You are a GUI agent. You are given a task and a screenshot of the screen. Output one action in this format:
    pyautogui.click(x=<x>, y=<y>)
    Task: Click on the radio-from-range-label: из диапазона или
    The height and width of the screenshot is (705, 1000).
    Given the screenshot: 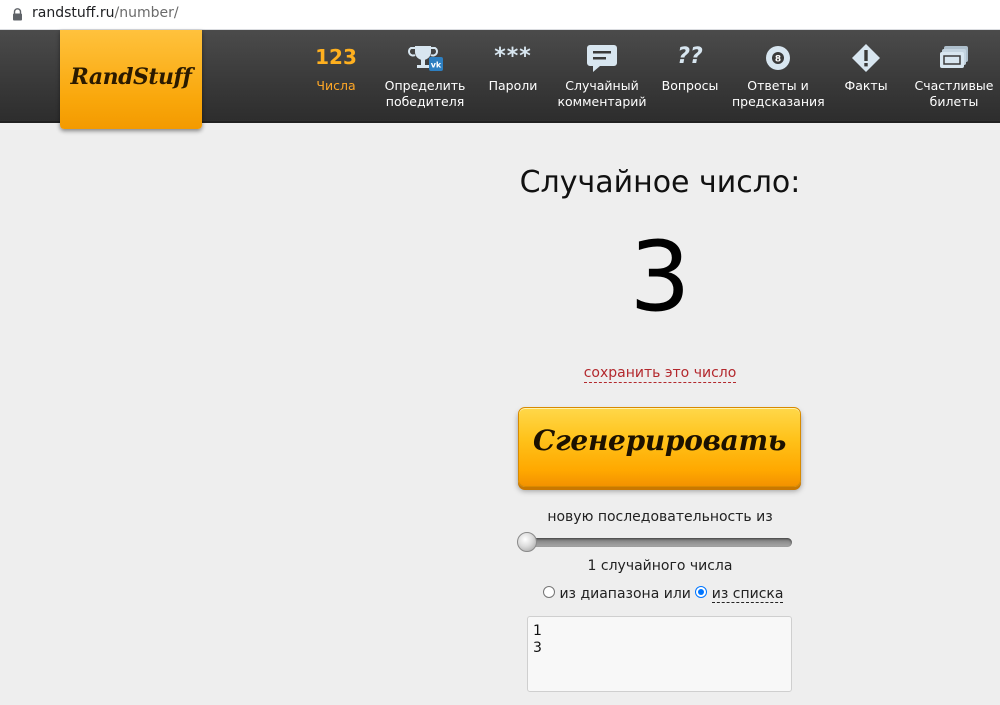 What is the action you would take?
    pyautogui.click(x=624, y=594)
    